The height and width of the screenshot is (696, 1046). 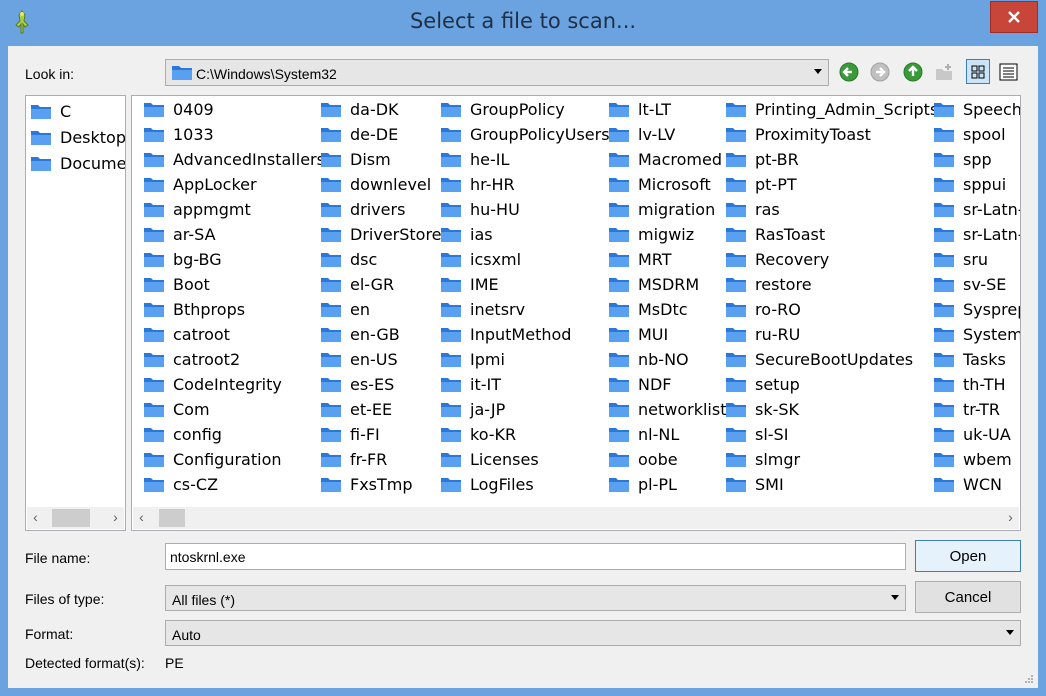 What do you see at coordinates (655, 384) in the screenshot?
I see `folder-item-label: NDF` at bounding box center [655, 384].